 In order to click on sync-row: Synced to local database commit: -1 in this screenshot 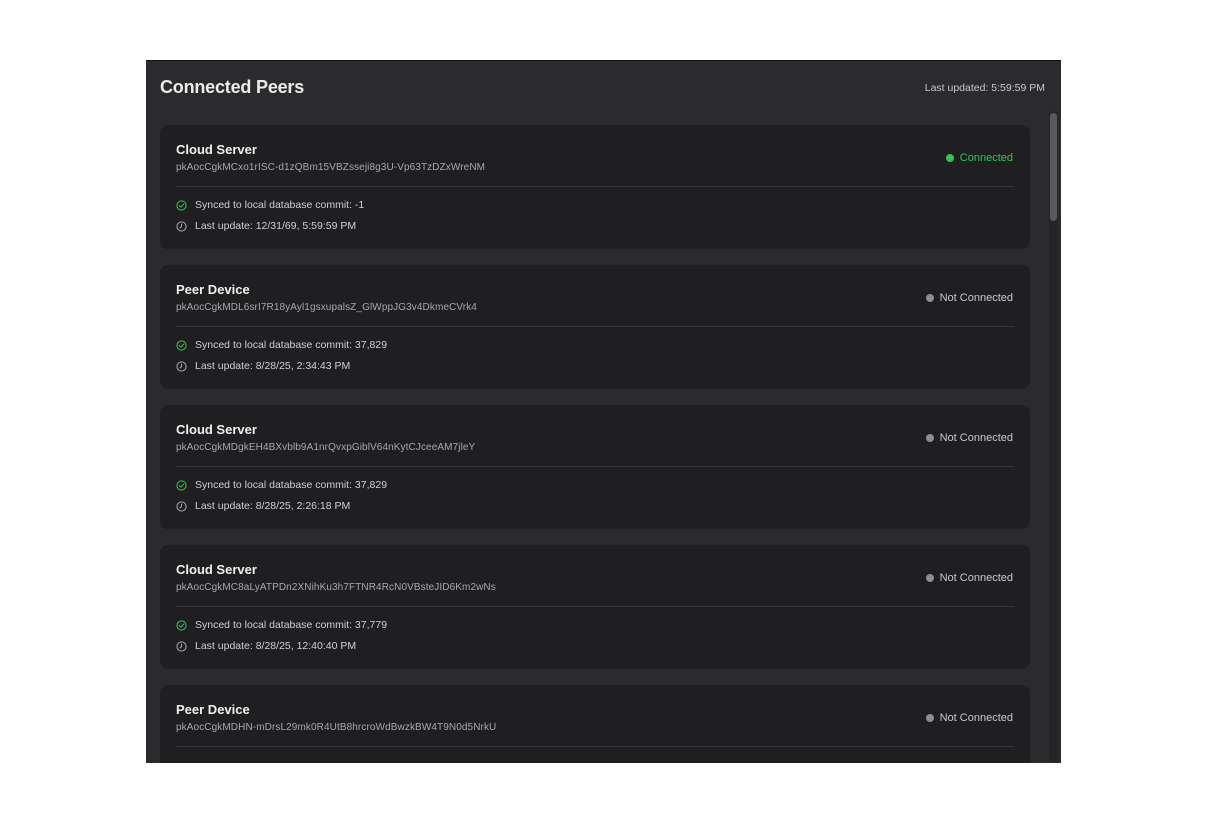, I will do `click(270, 205)`.